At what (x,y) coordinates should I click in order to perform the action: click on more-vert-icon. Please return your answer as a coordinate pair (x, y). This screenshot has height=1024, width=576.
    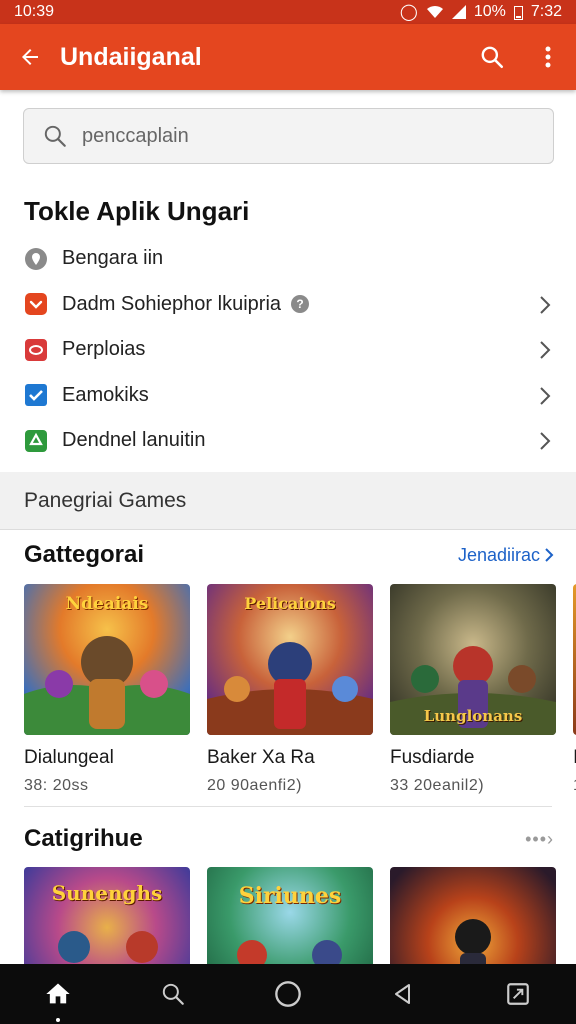
    Looking at the image, I should click on (548, 57).